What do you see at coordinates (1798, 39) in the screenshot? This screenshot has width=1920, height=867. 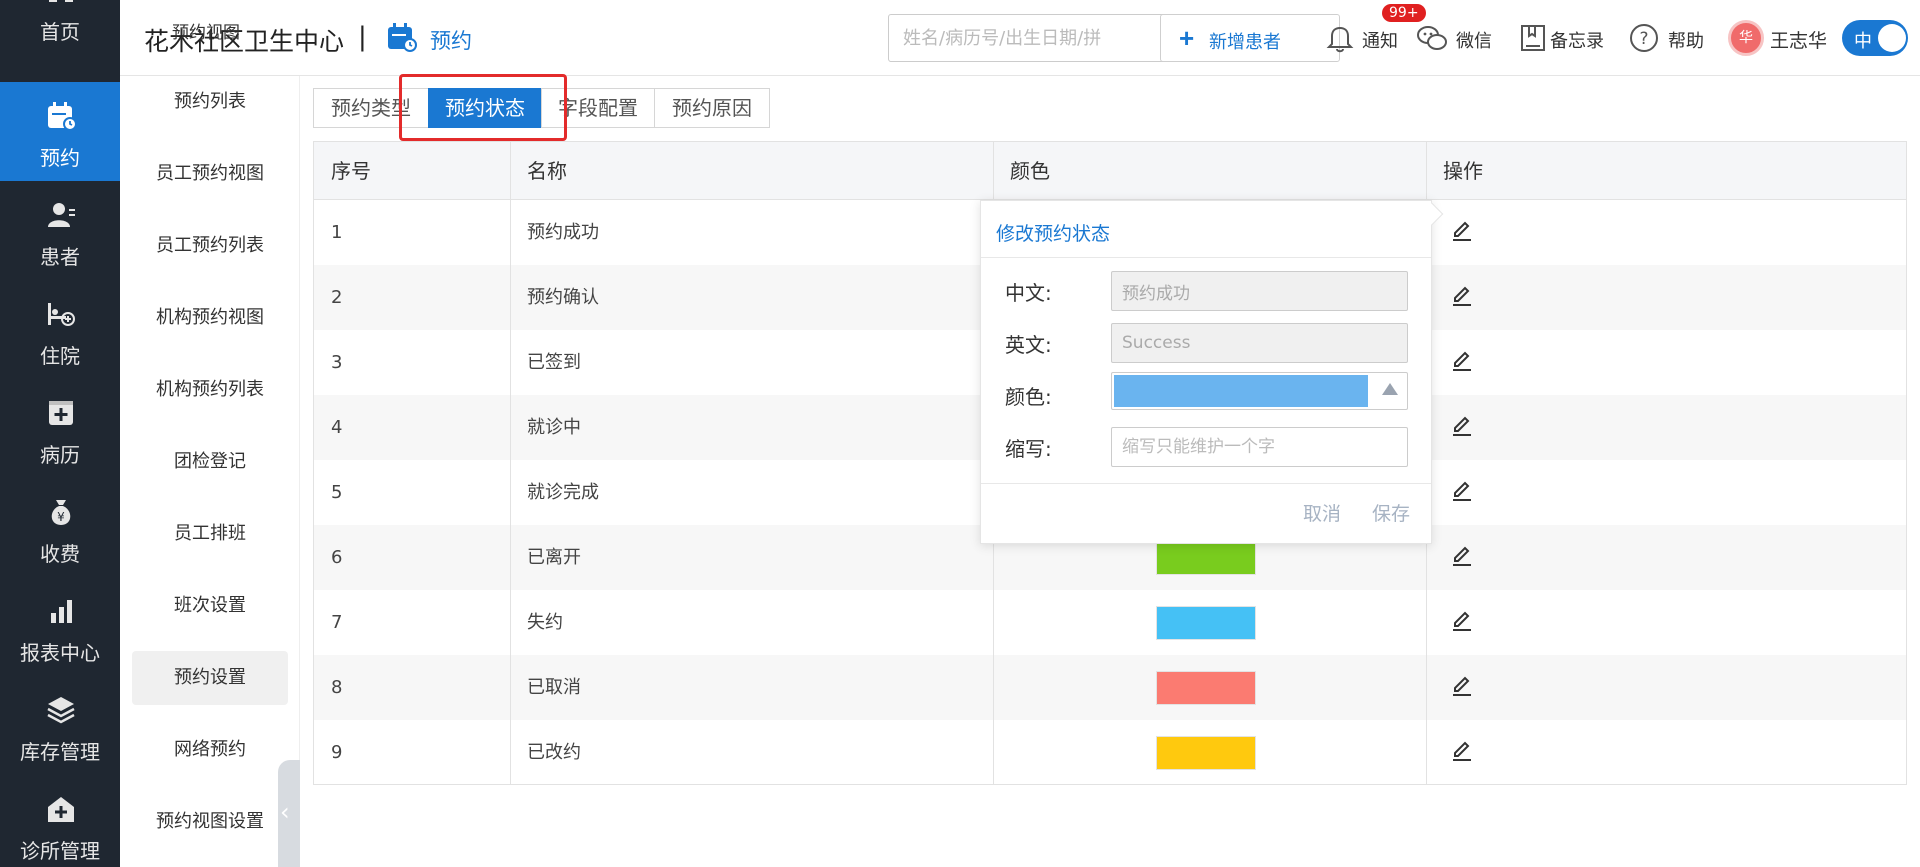 I see `user-name: 王志华` at bounding box center [1798, 39].